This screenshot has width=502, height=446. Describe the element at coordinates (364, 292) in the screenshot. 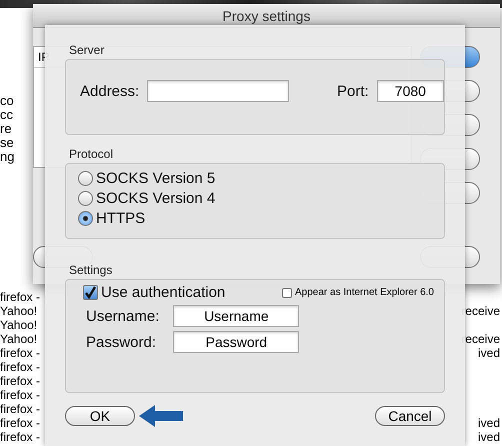

I see `checkbox-label: Appear as Internet Explorer 6.0` at that location.